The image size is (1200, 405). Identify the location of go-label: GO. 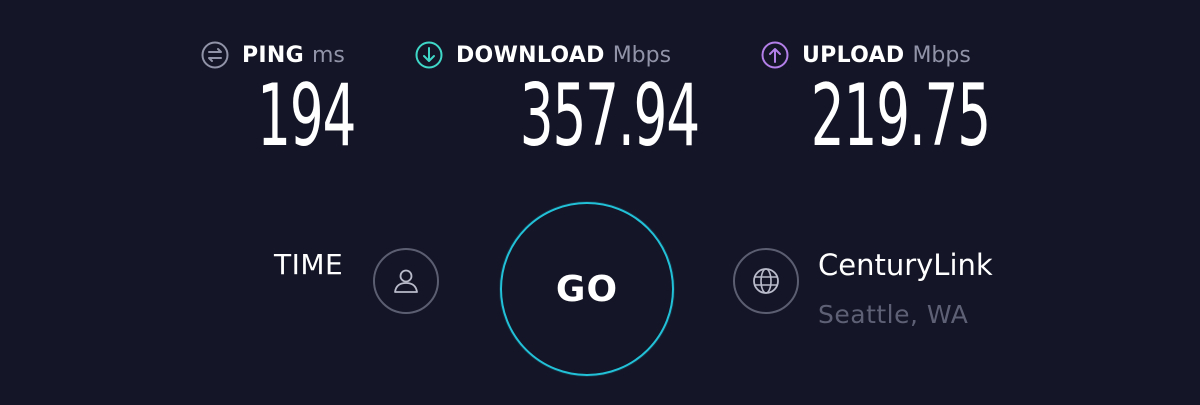
(587, 289).